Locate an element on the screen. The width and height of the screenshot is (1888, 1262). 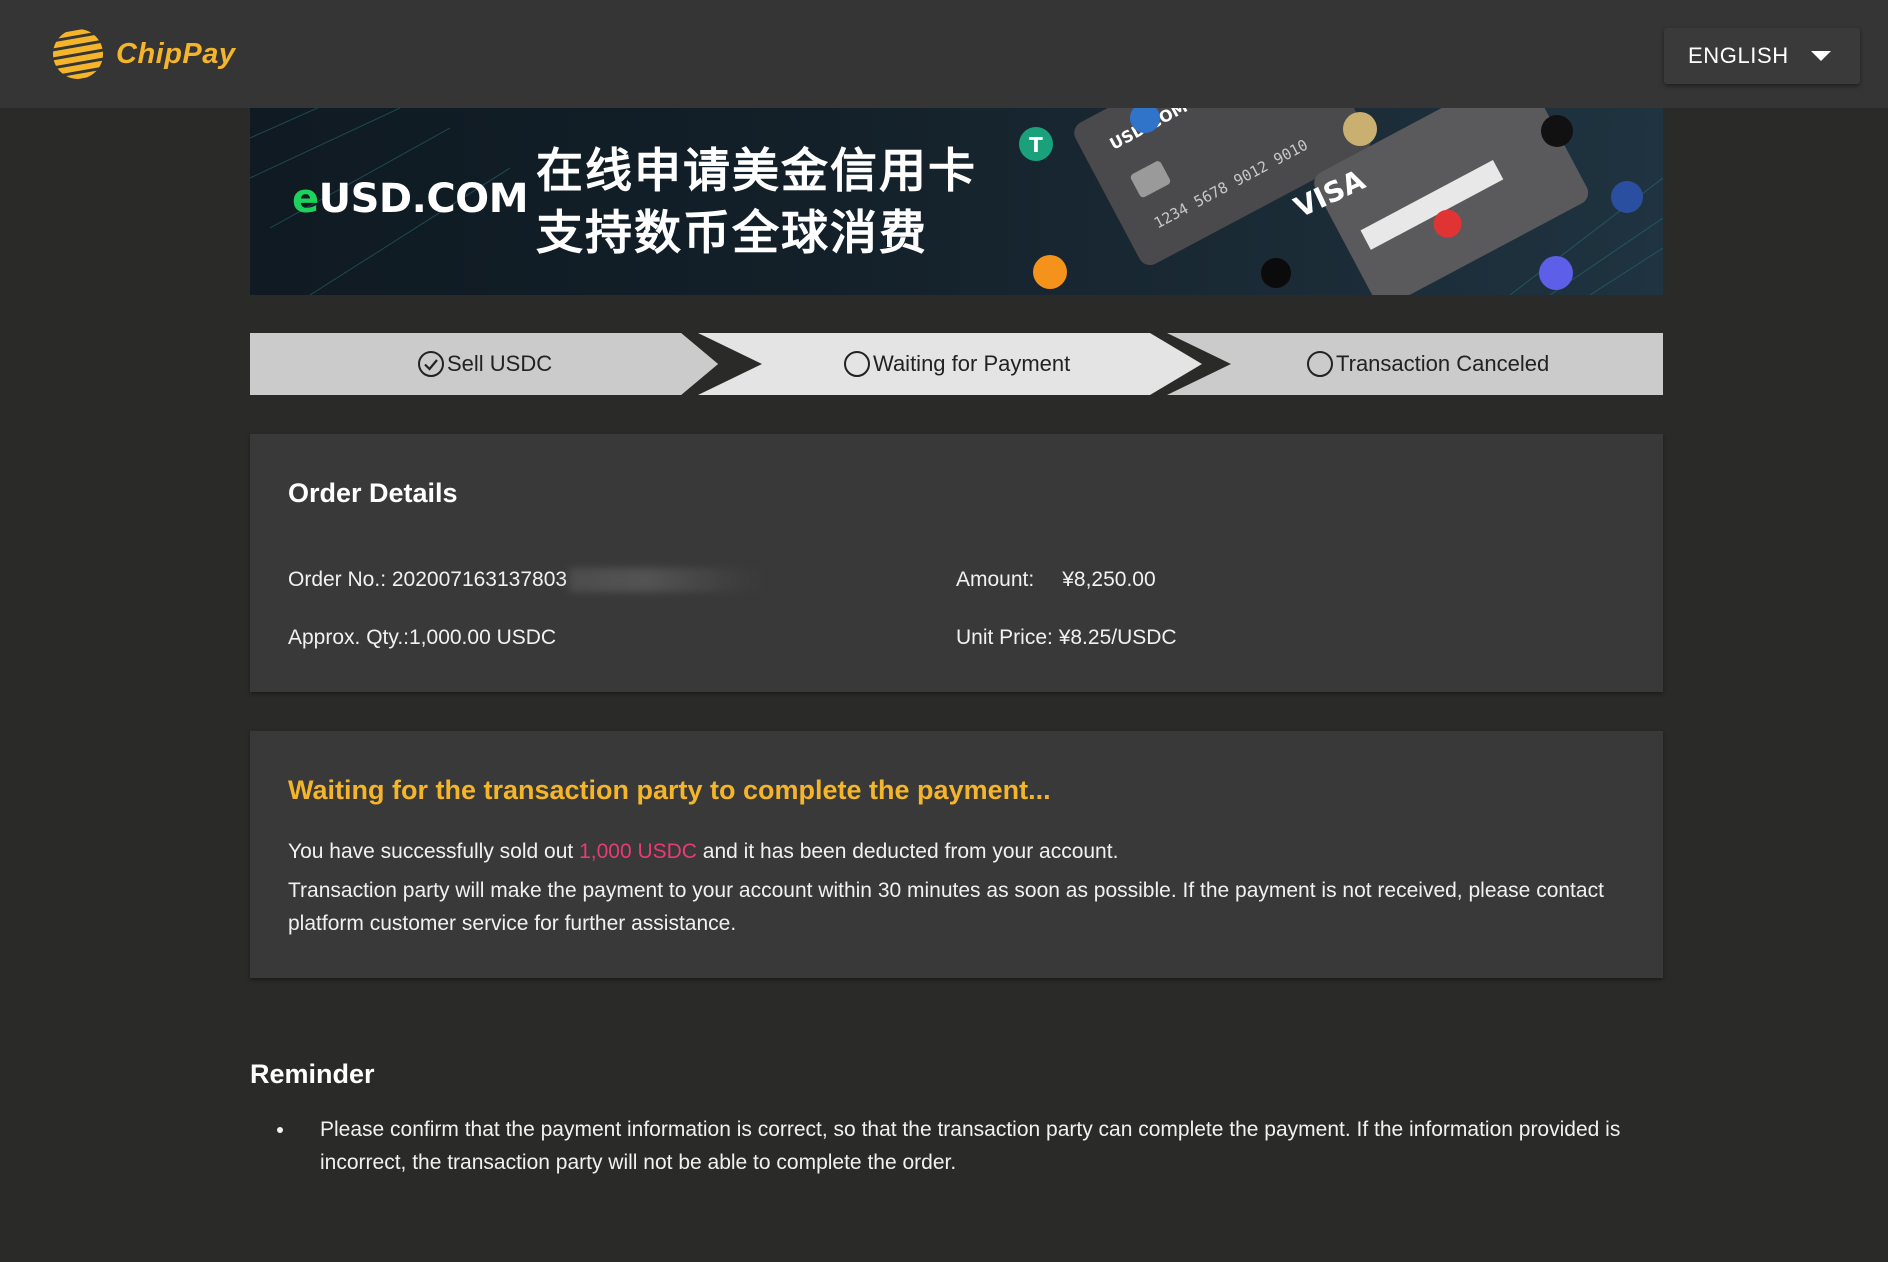
ethereum-icon is located at coordinates (1556, 273).